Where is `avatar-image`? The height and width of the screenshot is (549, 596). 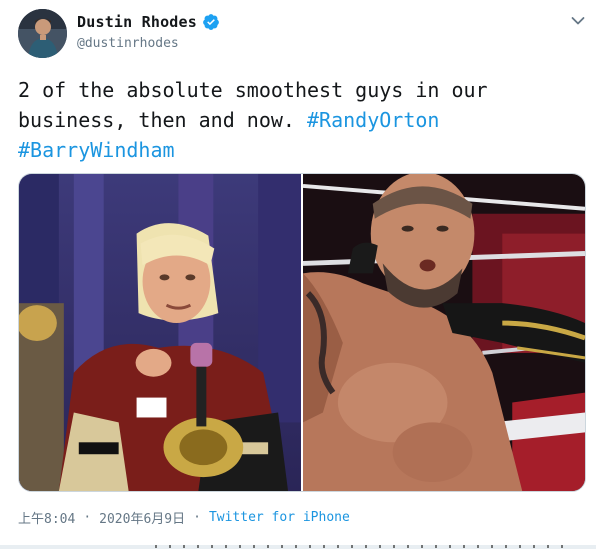
avatar-image is located at coordinates (42, 33).